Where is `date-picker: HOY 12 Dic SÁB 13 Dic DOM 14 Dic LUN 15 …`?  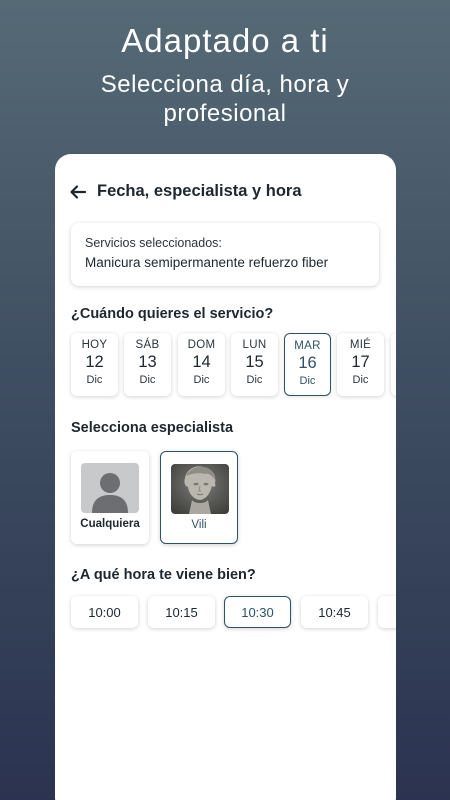 date-picker: HOY 12 Dic SÁB 13 Dic DOM 14 Dic LUN 15 … is located at coordinates (233, 366).